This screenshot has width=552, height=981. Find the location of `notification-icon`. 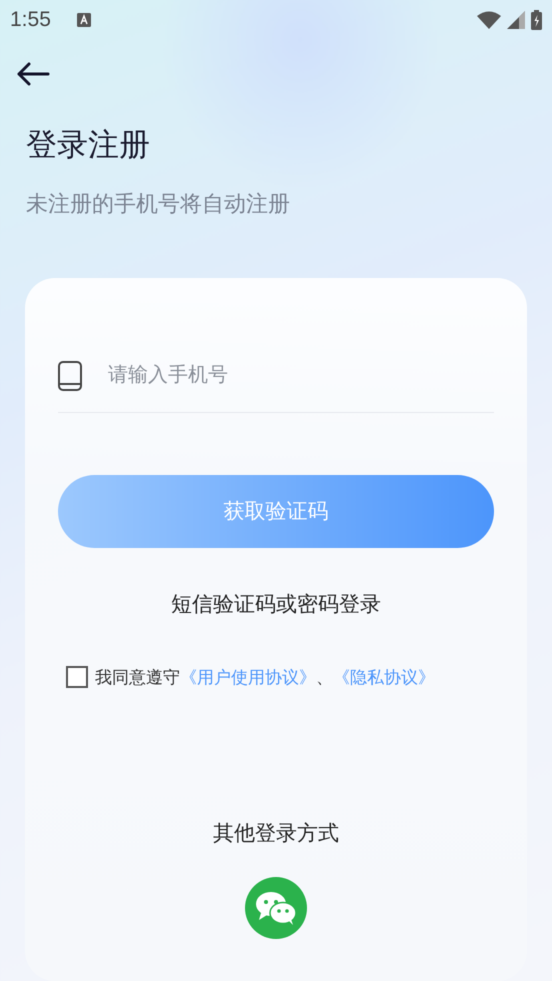

notification-icon is located at coordinates (83, 20).